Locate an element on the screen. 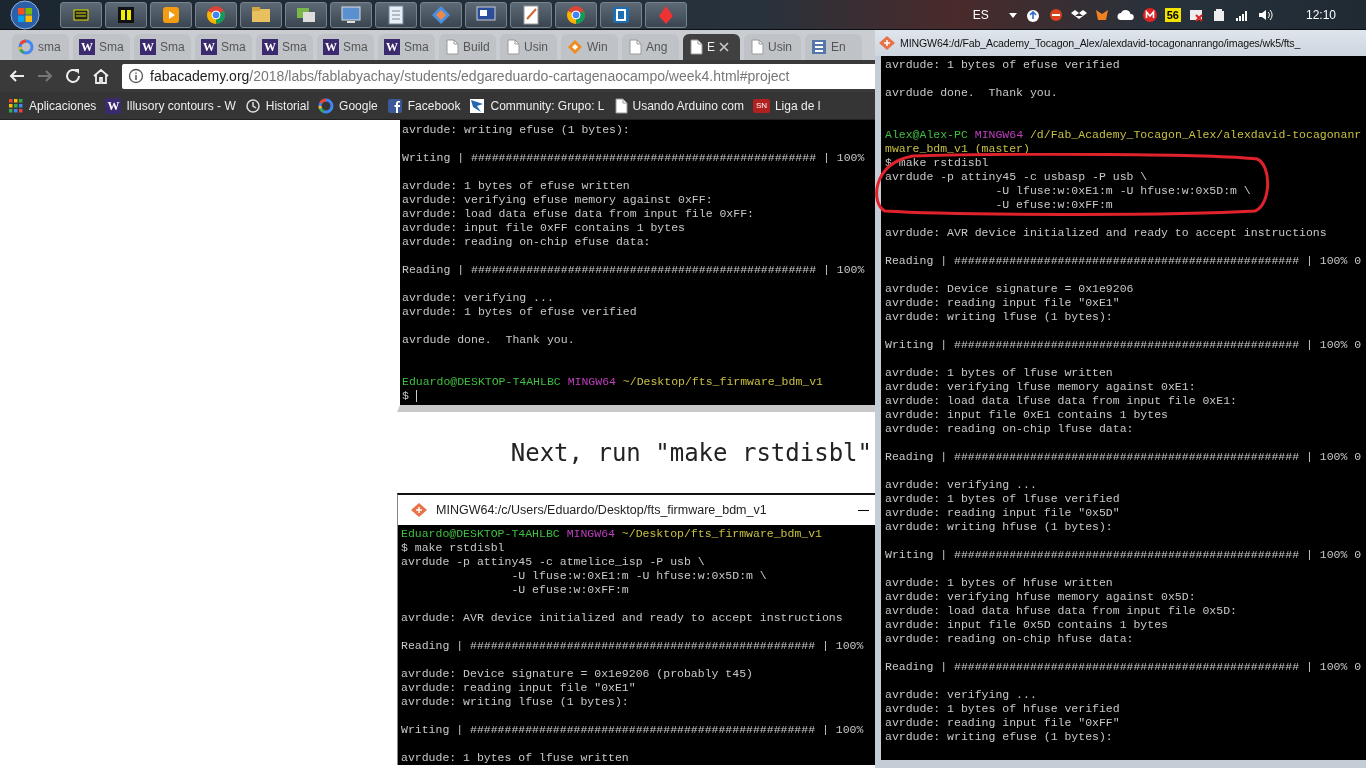 This screenshot has width=1366, height=768. minimize-icon is located at coordinates (863, 510).